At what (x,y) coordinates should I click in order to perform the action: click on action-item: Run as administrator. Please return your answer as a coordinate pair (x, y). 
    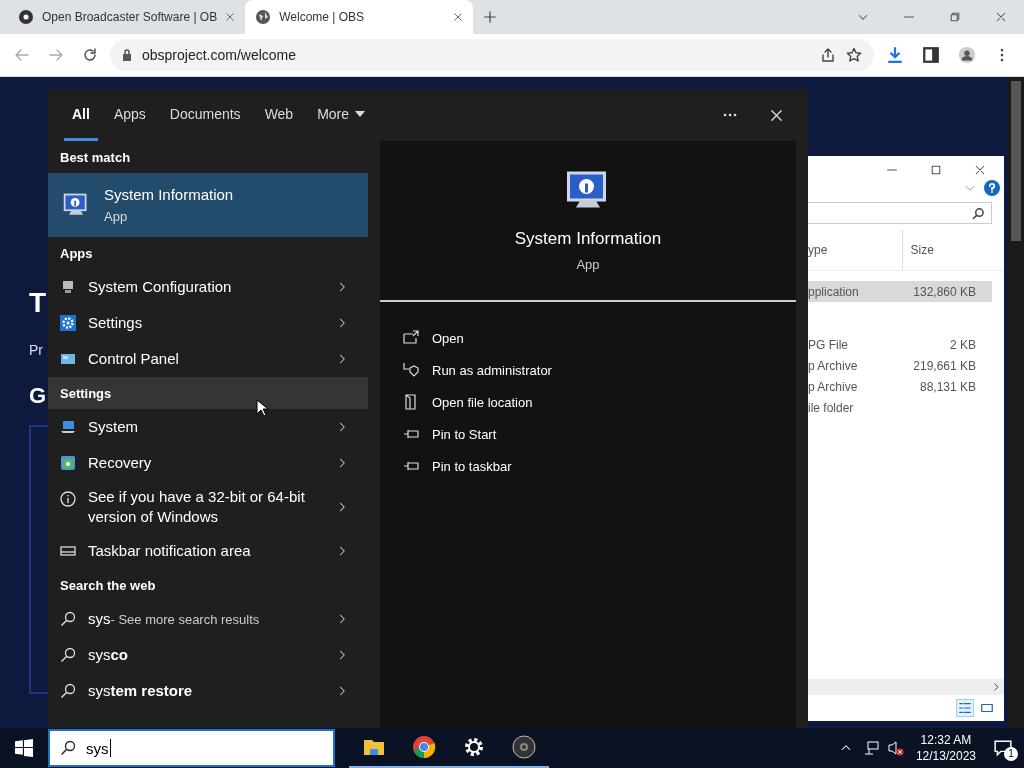
    Looking at the image, I should click on (599, 370).